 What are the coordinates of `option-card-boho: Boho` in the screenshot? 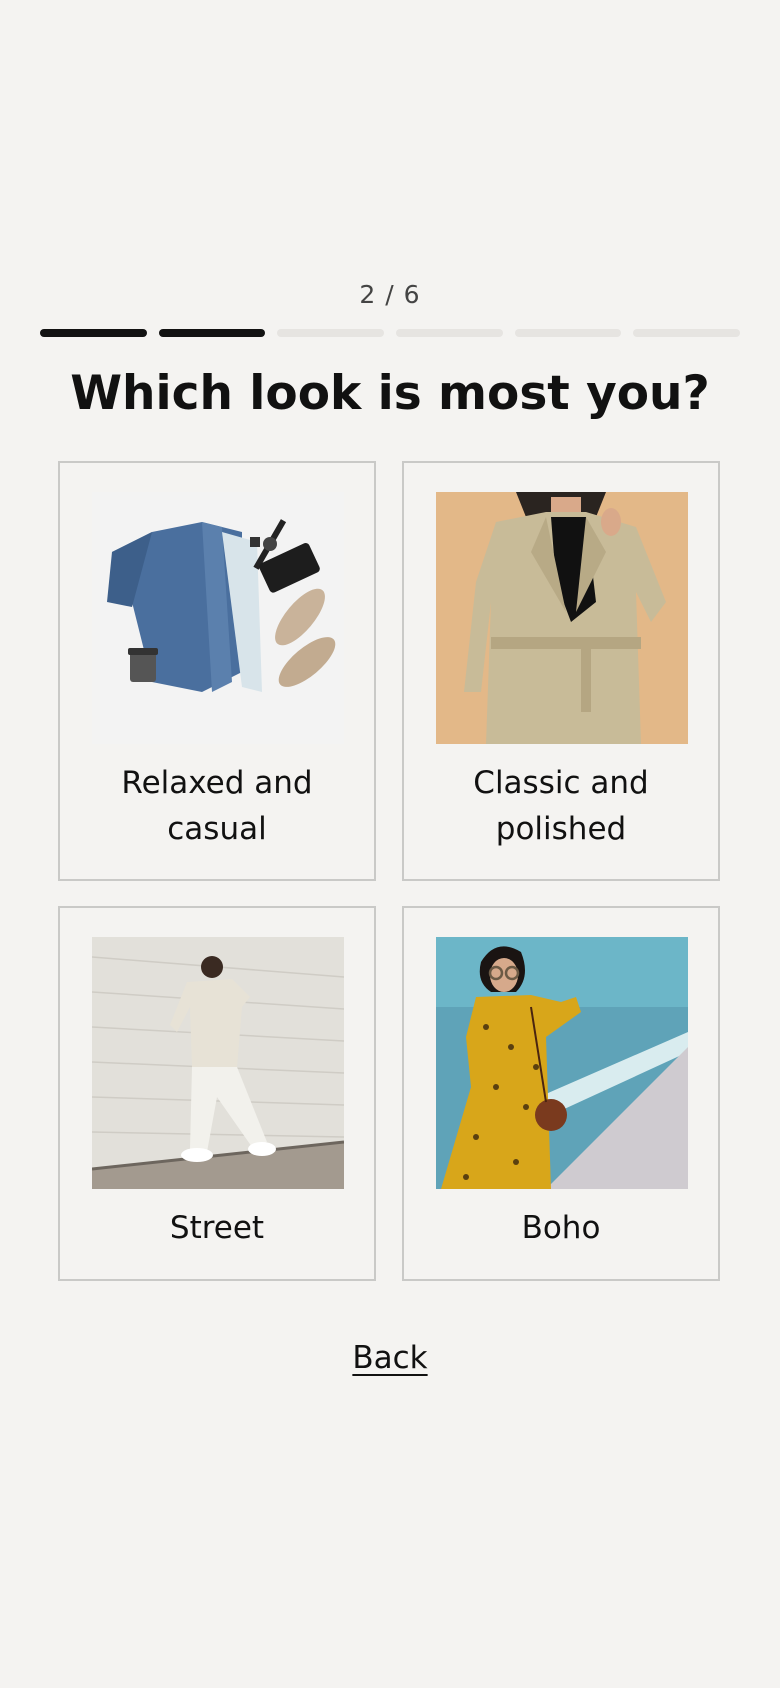 It's located at (561, 1093).